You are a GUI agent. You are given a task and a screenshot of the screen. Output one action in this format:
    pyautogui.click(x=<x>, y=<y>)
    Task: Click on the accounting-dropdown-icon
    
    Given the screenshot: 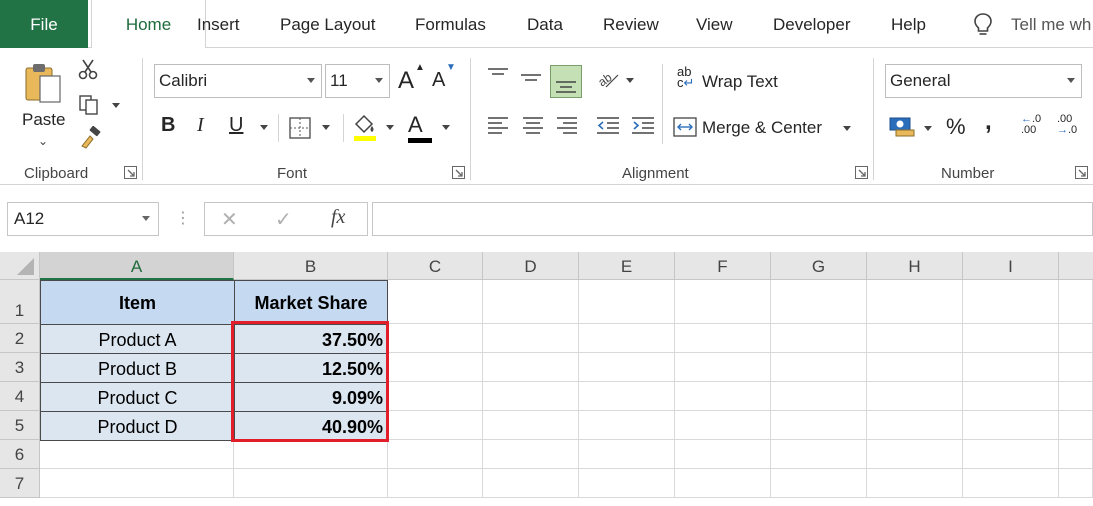 What is the action you would take?
    pyautogui.click(x=928, y=128)
    